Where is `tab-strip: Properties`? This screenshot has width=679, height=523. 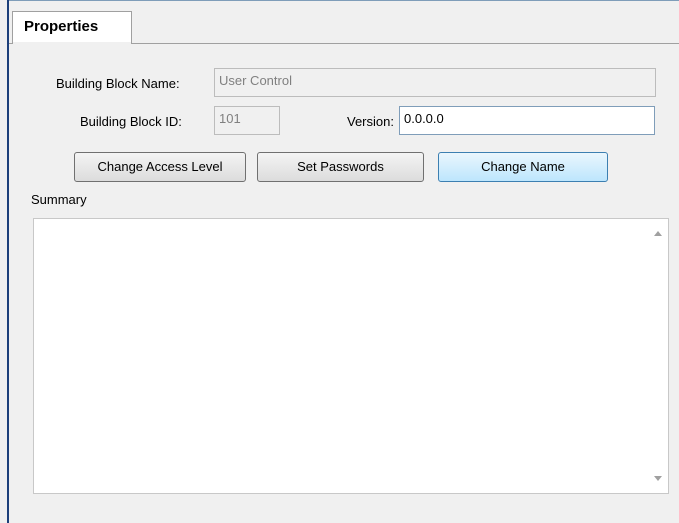 tab-strip: Properties is located at coordinates (344, 22).